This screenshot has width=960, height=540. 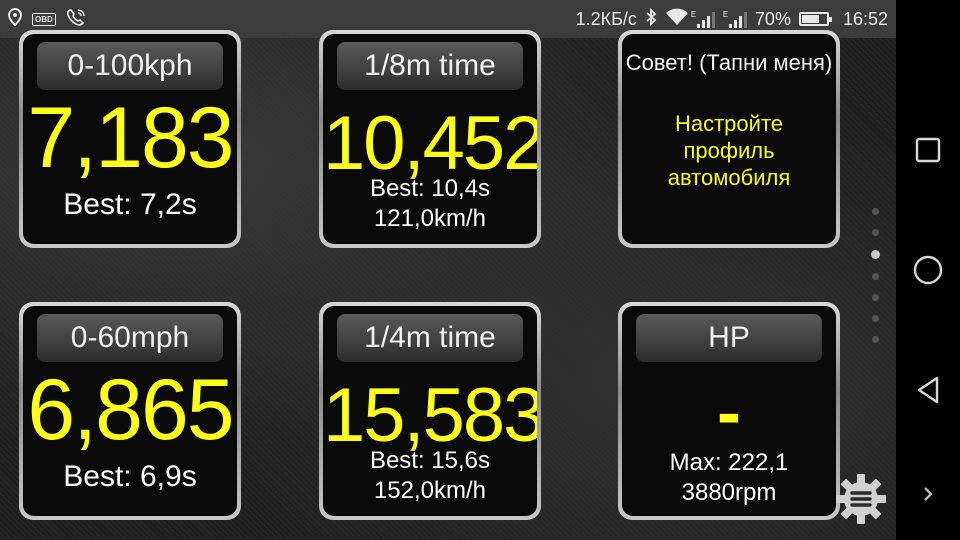 What do you see at coordinates (430, 476) in the screenshot?
I see `tile-best: Best: 15,6s 152,0km/h` at bounding box center [430, 476].